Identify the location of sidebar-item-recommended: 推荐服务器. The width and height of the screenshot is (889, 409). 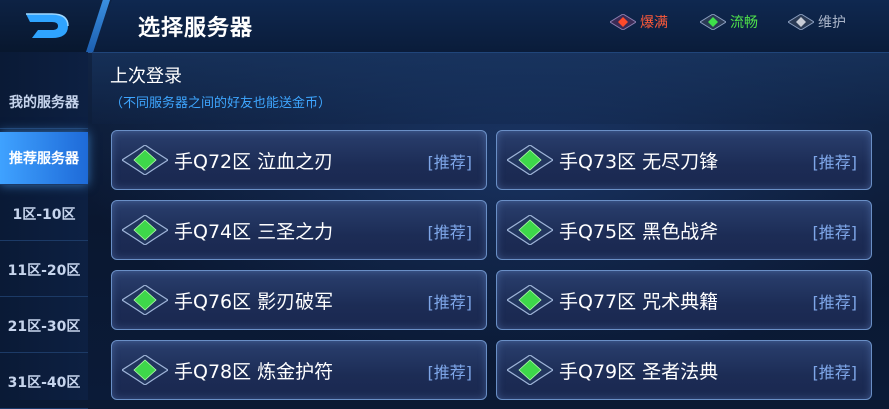
(44, 158).